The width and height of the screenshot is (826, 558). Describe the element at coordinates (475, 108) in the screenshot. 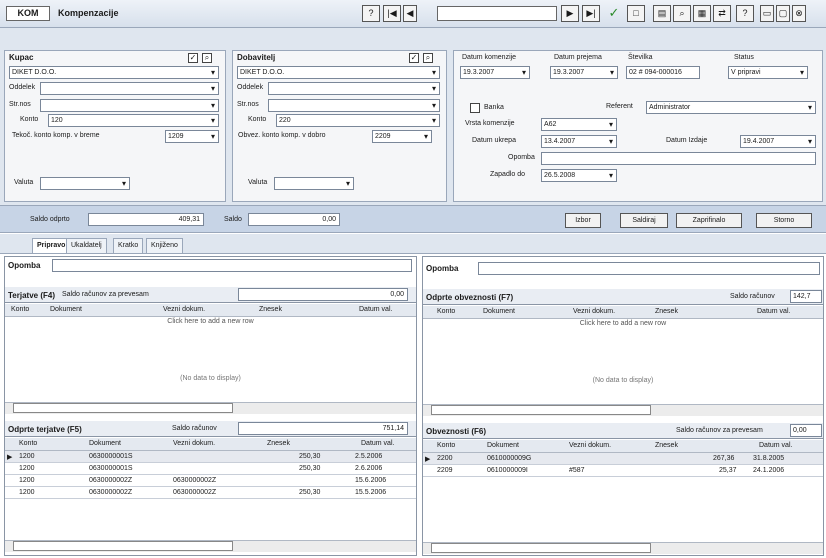

I see `banka-checkbox` at that location.